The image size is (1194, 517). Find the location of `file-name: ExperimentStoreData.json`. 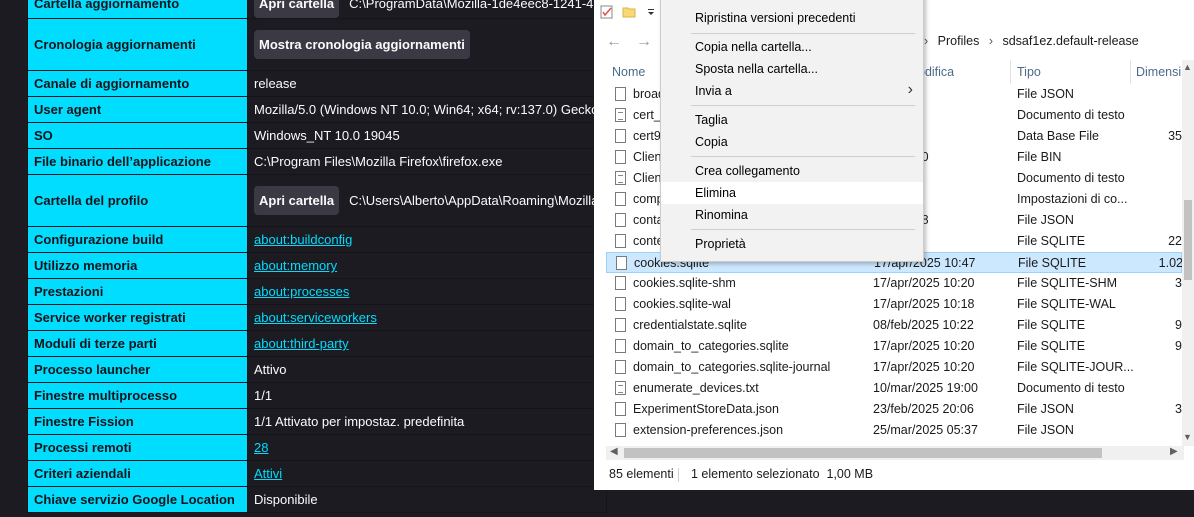

file-name: ExperimentStoreData.json is located at coordinates (706, 409).